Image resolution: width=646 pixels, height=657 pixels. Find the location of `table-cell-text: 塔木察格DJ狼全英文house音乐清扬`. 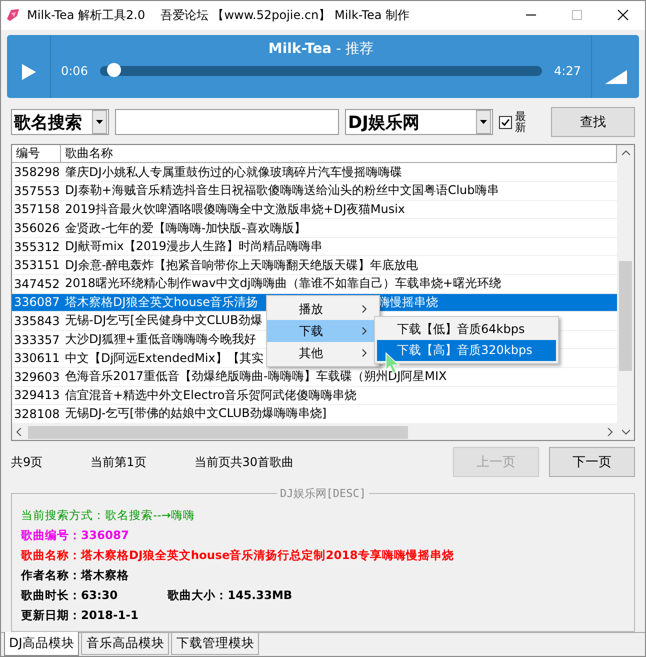

table-cell-text: 塔木察格DJ狼全英文house音乐清扬 is located at coordinates (161, 302).